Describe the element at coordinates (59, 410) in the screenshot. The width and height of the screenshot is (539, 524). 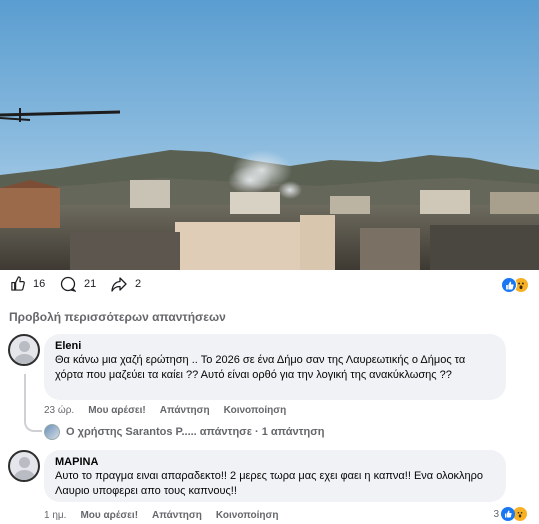
I see `comment-time: 23 ώρ.` at that location.